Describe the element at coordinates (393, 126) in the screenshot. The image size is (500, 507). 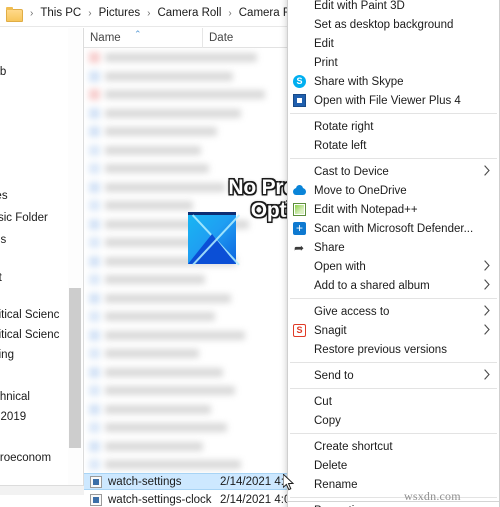
I see `menu-item-rotate-right: Rotate right` at that location.